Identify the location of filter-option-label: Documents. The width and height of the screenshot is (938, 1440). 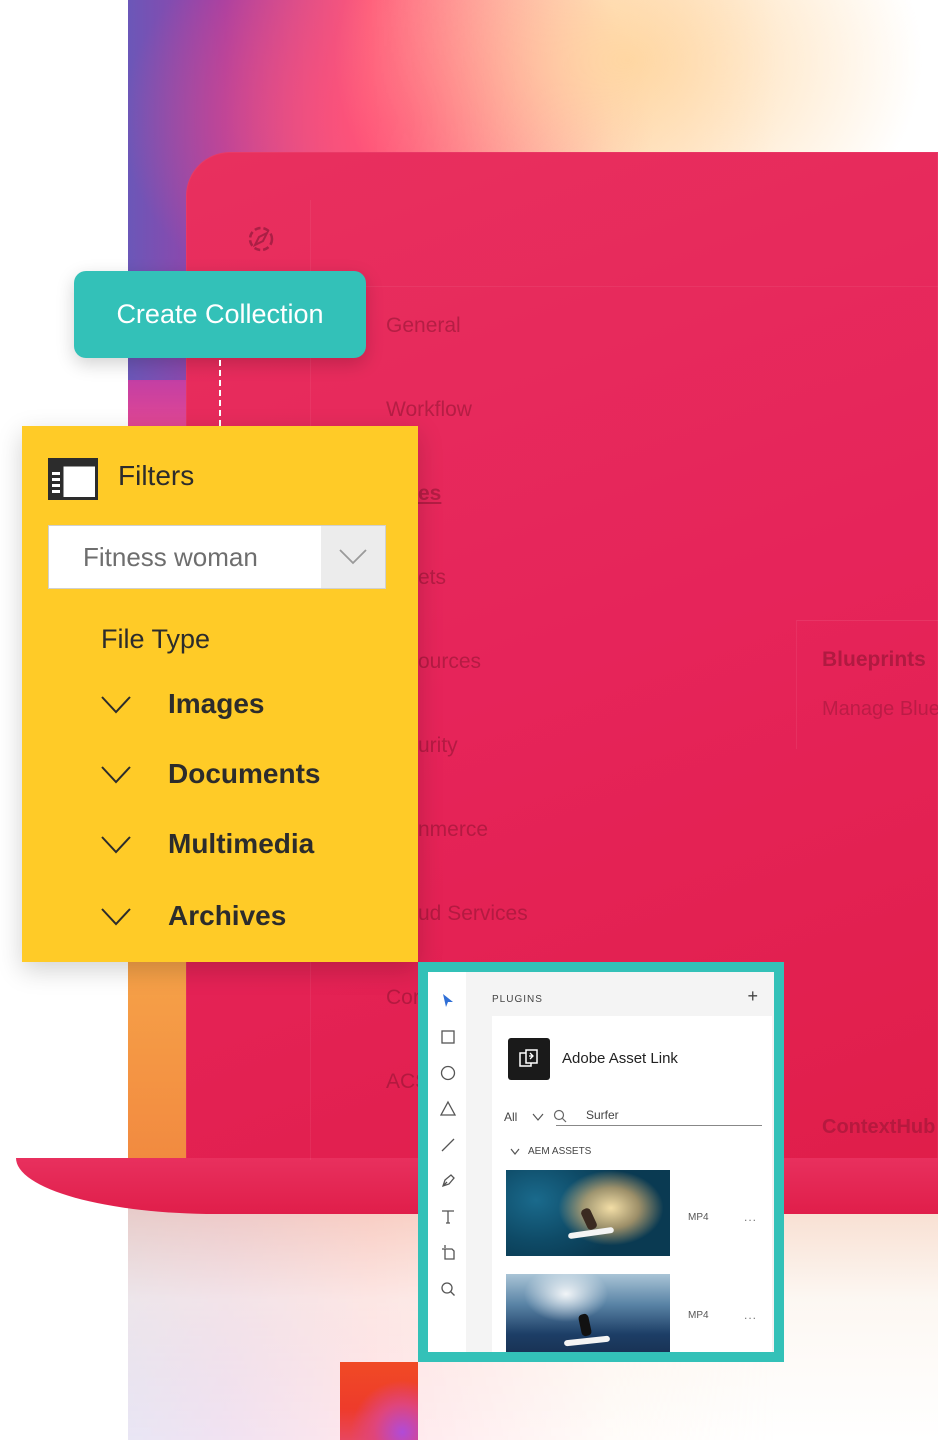
(244, 773).